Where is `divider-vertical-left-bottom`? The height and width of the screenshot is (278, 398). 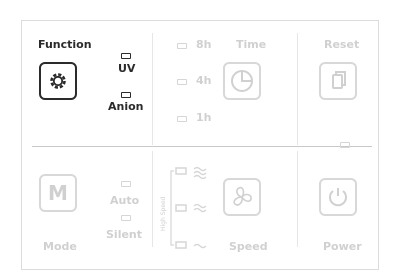
divider-vertical-left-bottom is located at coordinates (152, 199).